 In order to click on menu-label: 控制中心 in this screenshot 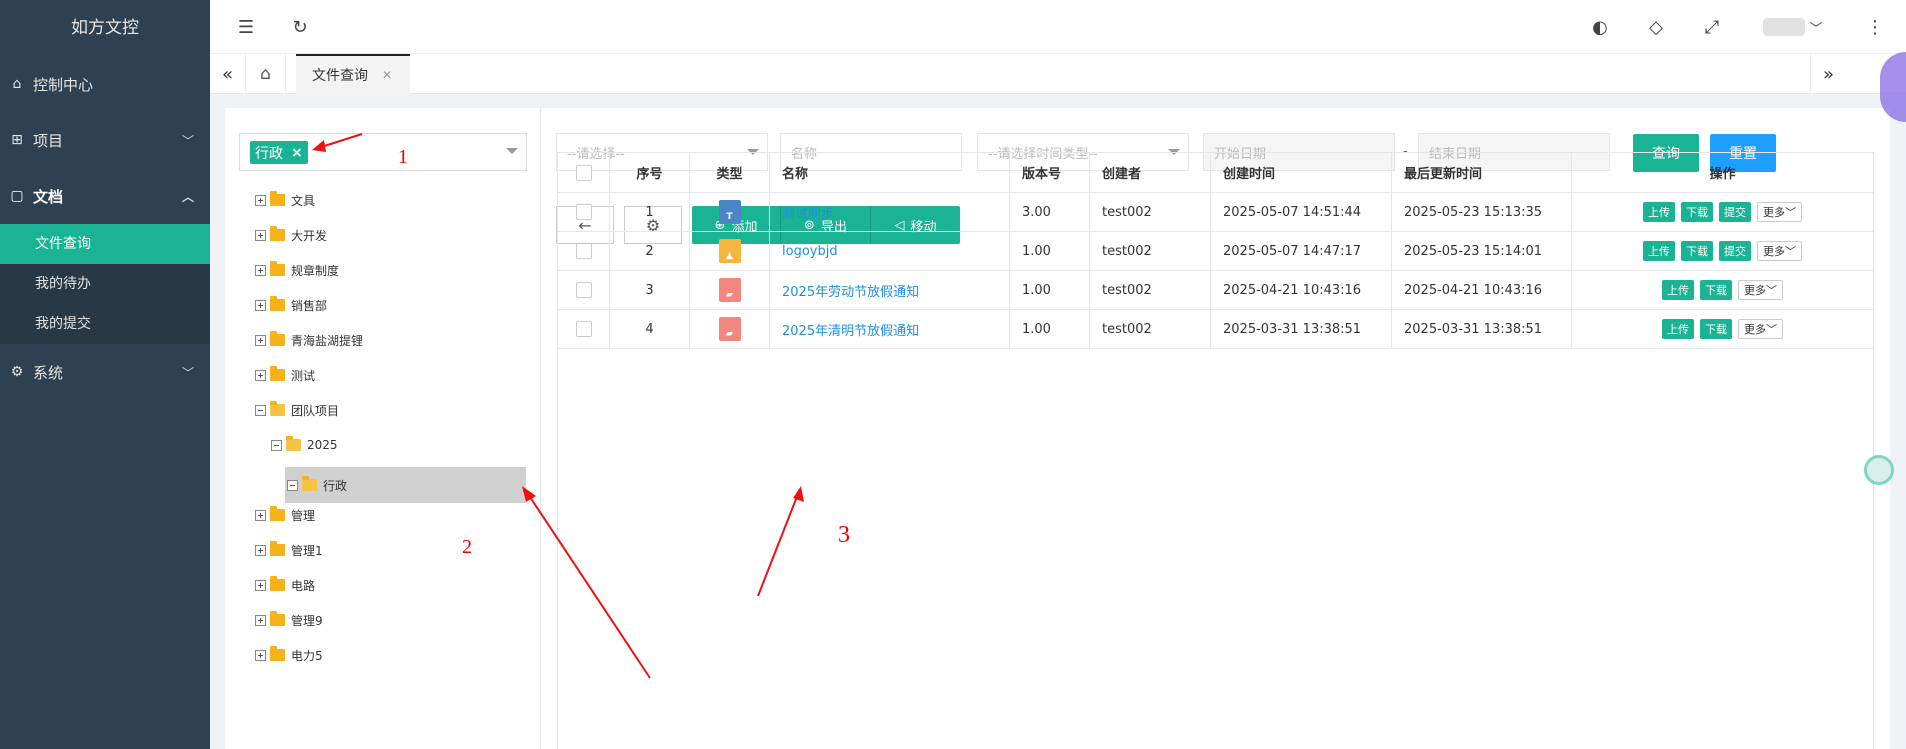, I will do `click(63, 84)`.